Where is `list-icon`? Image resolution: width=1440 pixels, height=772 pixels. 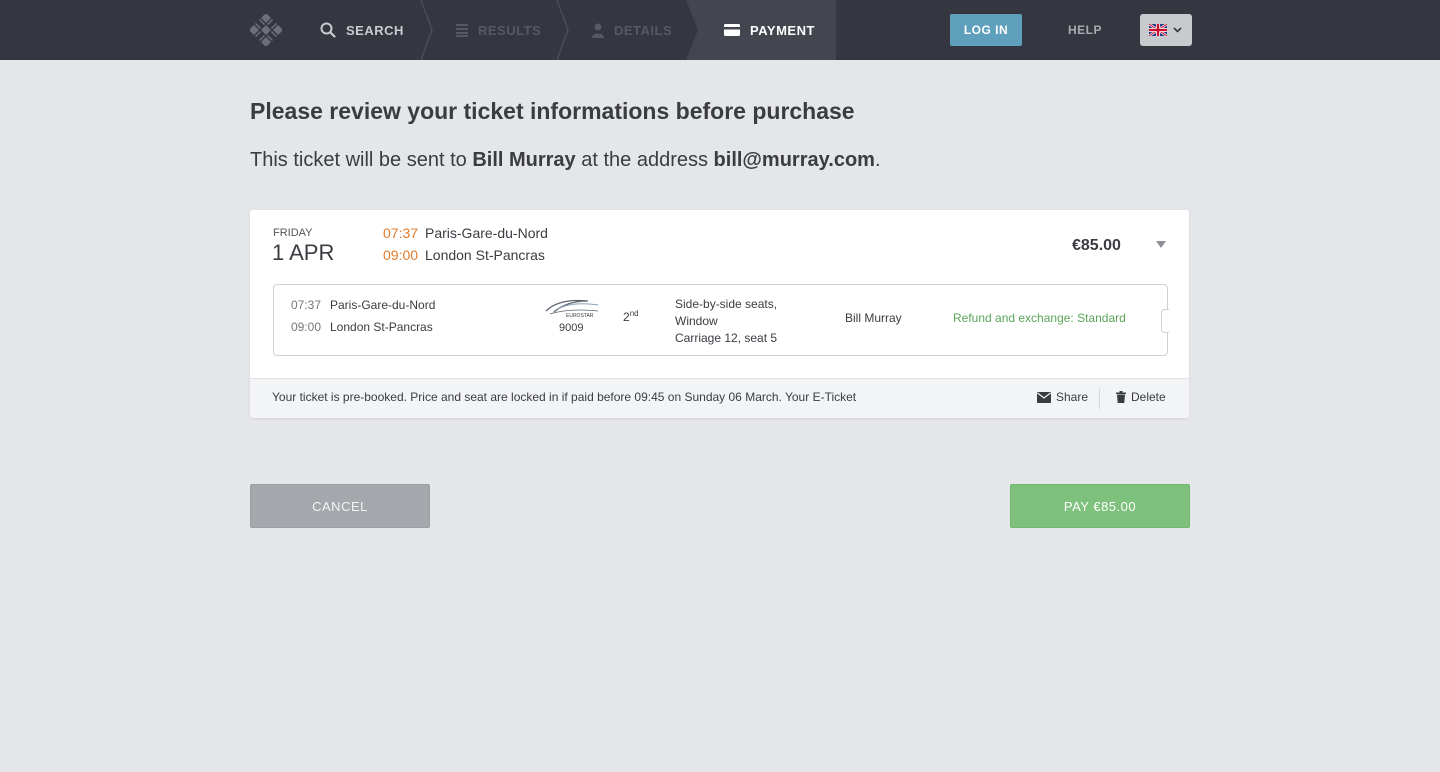
list-icon is located at coordinates (462, 30).